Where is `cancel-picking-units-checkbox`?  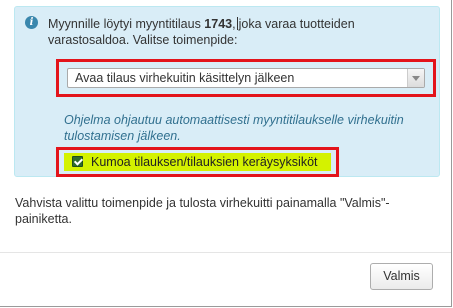
cancel-picking-units-checkbox is located at coordinates (77, 161).